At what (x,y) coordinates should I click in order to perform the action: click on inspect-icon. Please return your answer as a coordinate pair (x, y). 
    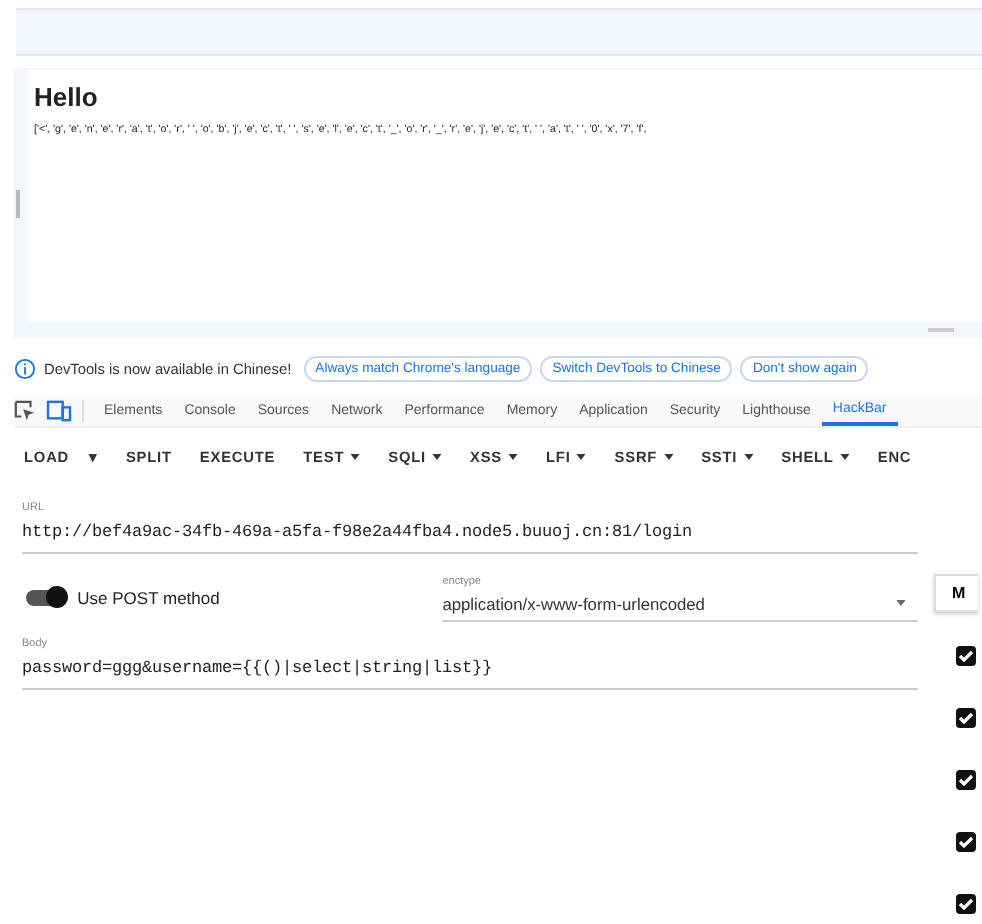
    Looking at the image, I should click on (25, 410).